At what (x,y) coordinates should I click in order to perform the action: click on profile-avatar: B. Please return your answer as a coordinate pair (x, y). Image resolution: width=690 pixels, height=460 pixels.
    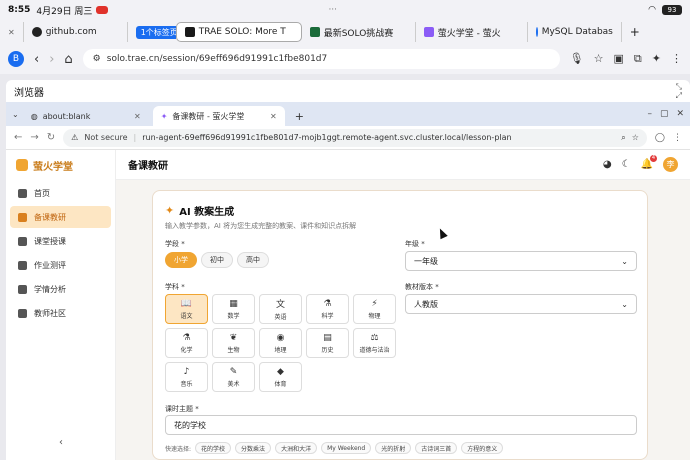
    Looking at the image, I should click on (16, 59).